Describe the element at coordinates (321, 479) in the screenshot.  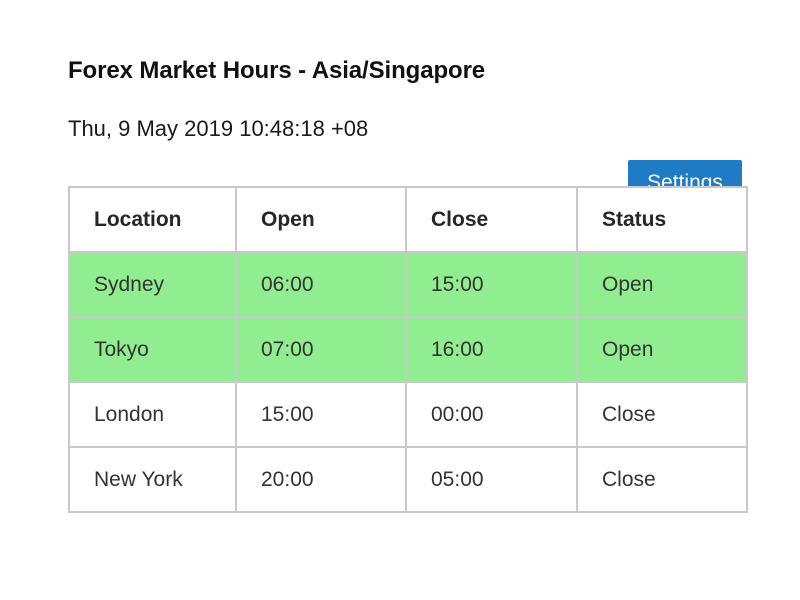
I see `cell-open: 20:00` at that location.